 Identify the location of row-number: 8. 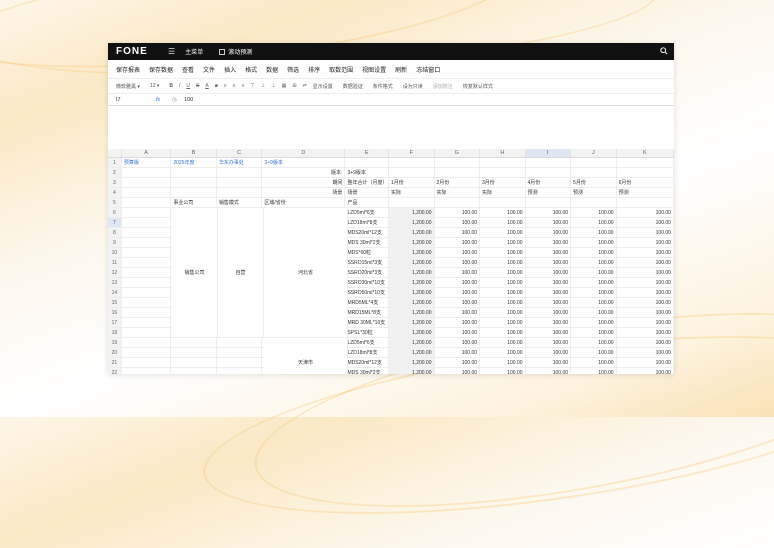
(115, 232).